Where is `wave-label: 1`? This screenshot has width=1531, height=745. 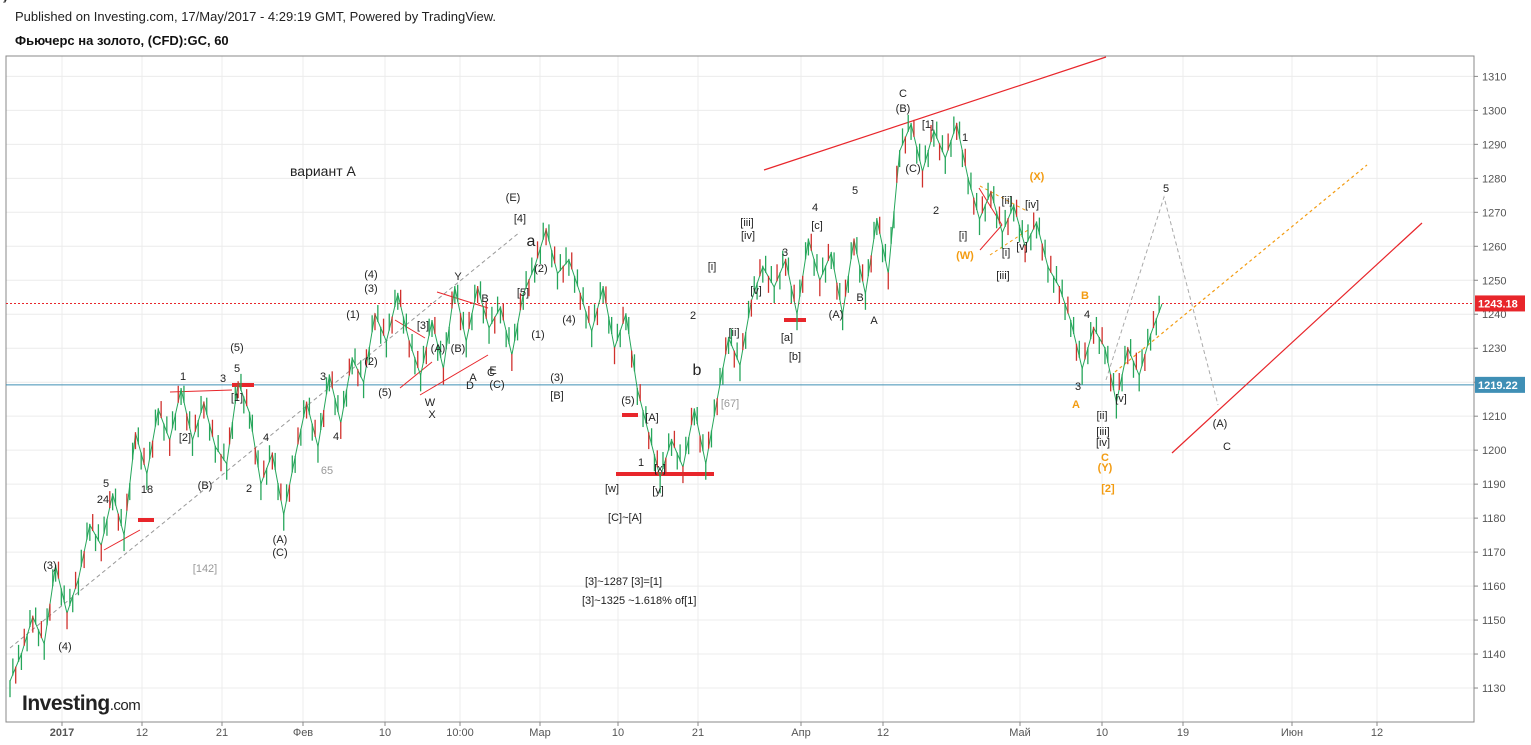
wave-label: 1 is located at coordinates (183, 377).